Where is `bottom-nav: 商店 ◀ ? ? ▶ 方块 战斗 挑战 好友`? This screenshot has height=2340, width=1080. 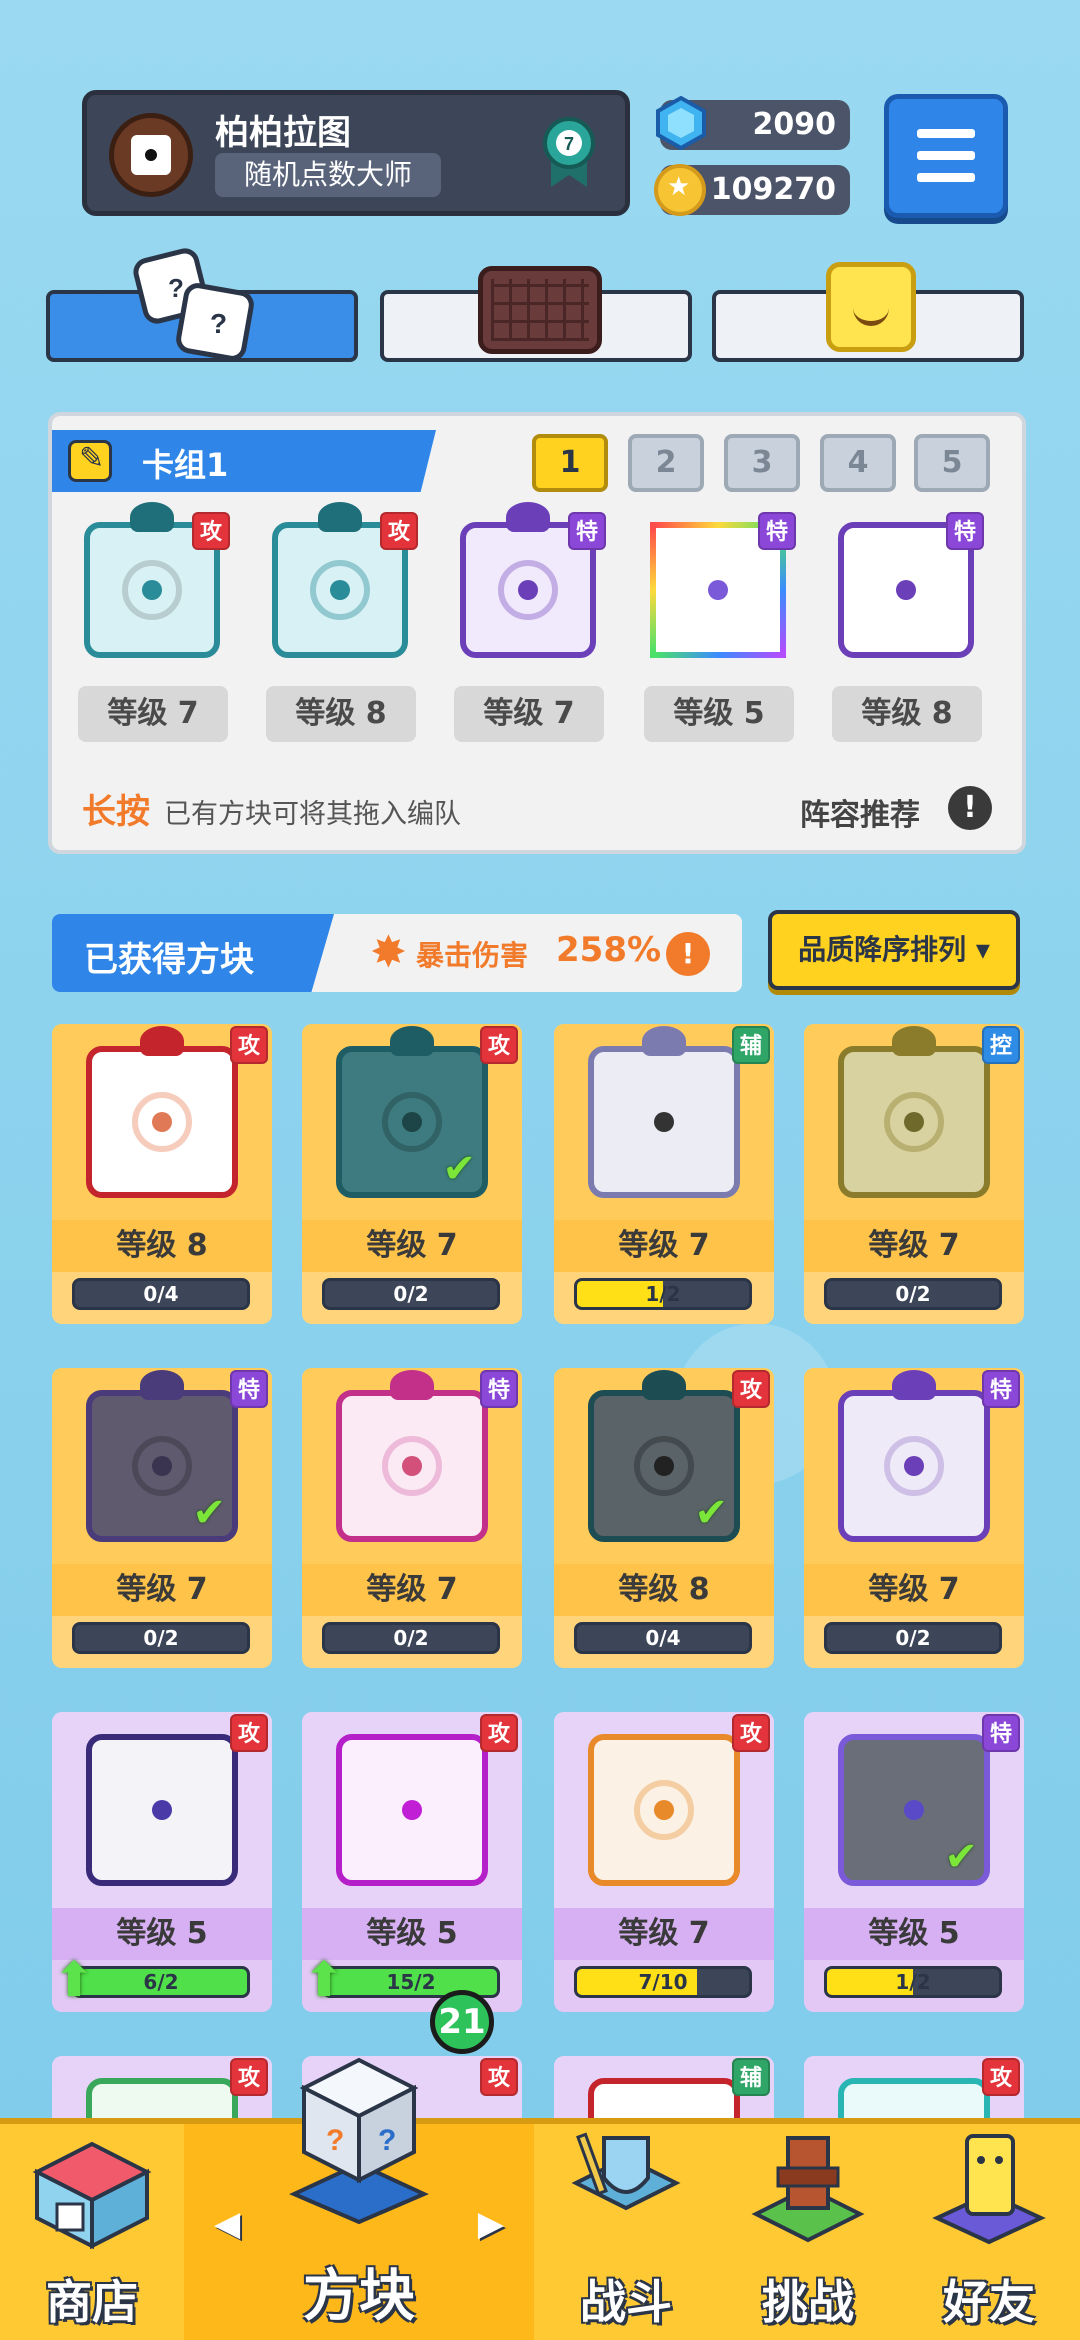 bottom-nav: 商店 ◀ ? ? ▶ 方块 战斗 挑战 好友 is located at coordinates (540, 2198).